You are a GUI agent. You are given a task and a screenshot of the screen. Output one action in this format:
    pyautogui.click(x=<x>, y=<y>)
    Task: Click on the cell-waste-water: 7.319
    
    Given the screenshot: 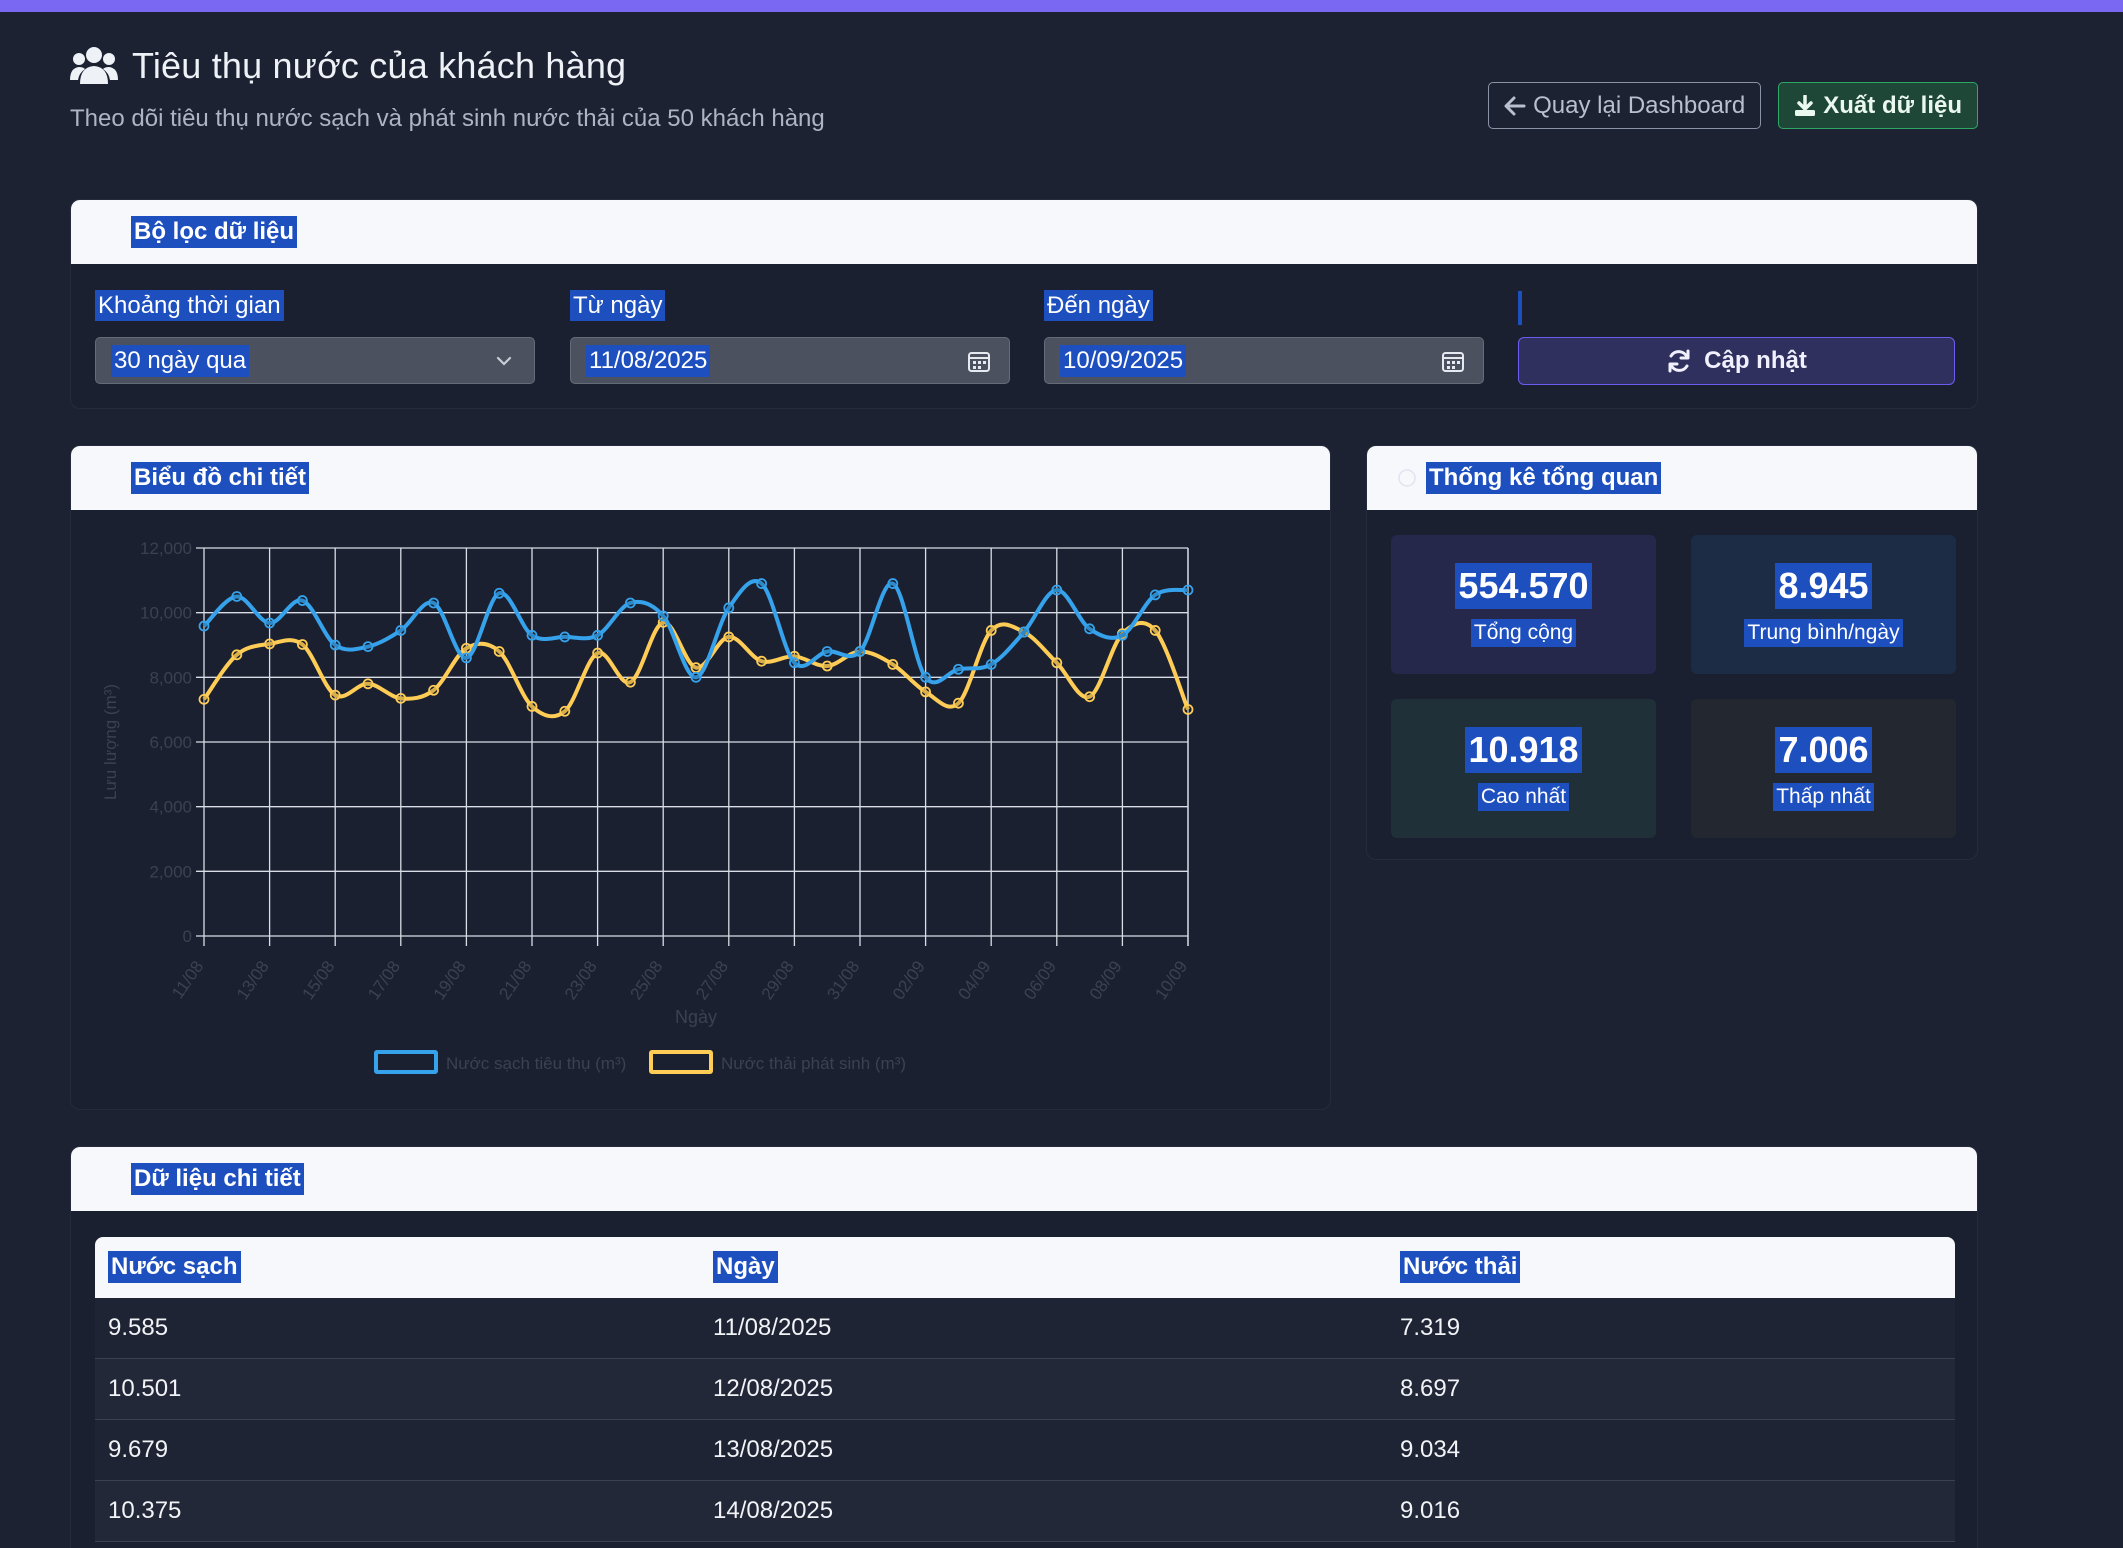 What is the action you would take?
    pyautogui.click(x=1430, y=1327)
    